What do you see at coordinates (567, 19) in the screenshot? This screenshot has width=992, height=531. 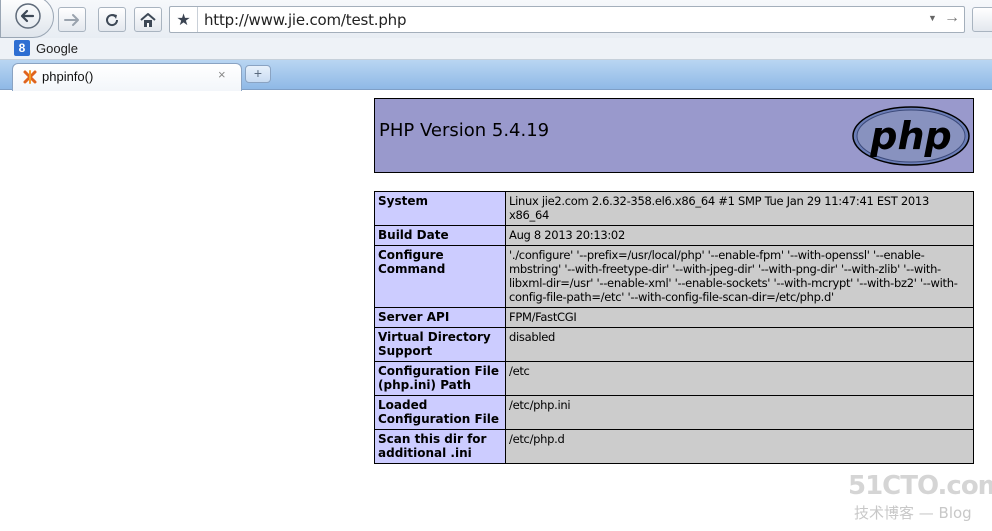 I see `address-bar: ★ http://www.jie.com/test.php ▼ →` at bounding box center [567, 19].